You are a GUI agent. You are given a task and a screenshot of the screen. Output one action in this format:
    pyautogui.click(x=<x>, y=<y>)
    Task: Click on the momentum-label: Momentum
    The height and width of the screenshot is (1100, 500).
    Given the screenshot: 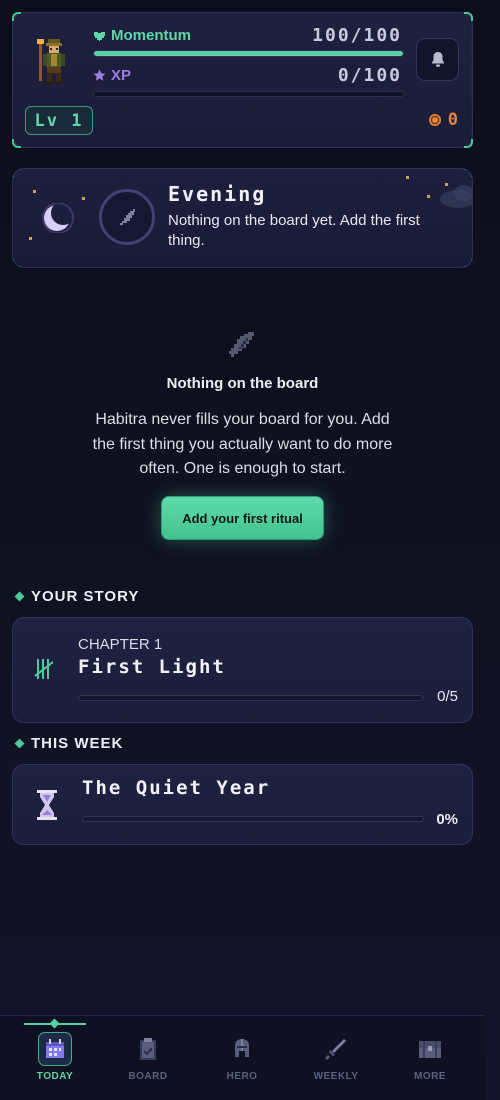 What is the action you would take?
    pyautogui.click(x=142, y=35)
    